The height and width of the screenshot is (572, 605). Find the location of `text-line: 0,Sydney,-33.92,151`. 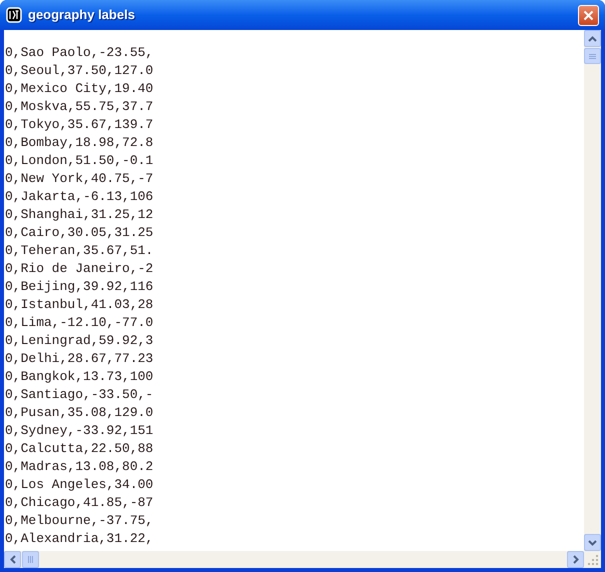

text-line: 0,Sydney,-33.92,151 is located at coordinates (79, 431).